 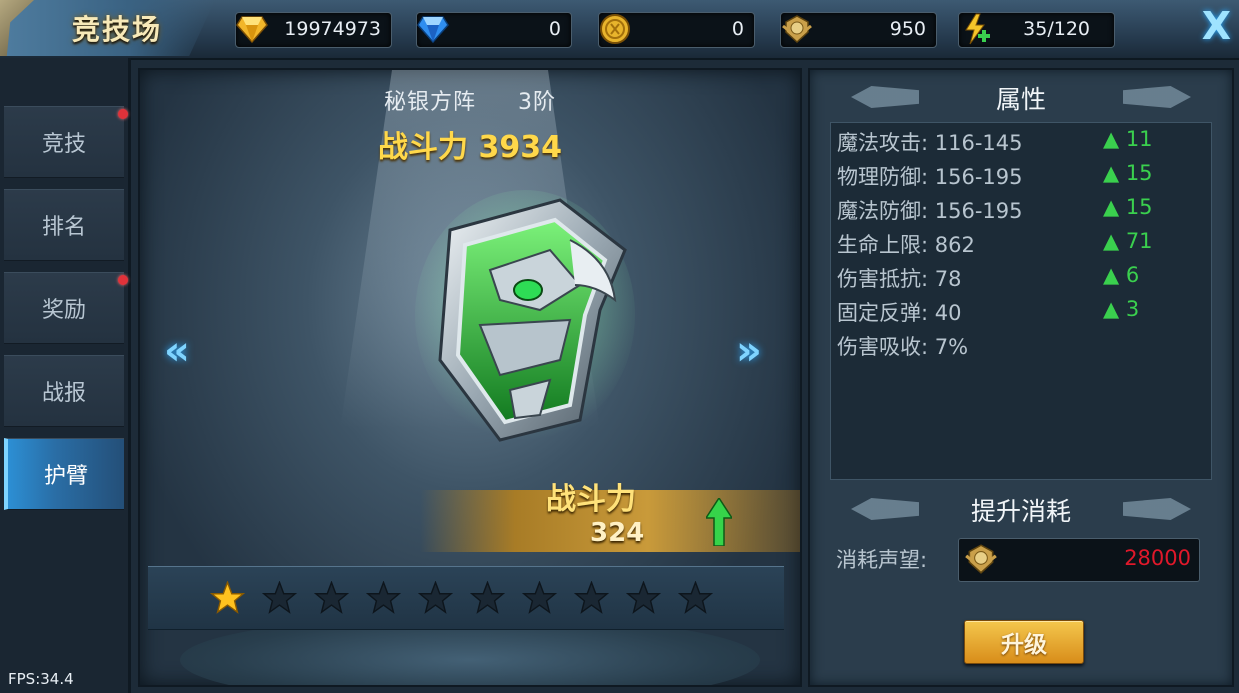 What do you see at coordinates (1128, 139) in the screenshot?
I see `attribute-increase: ▲ 11` at bounding box center [1128, 139].